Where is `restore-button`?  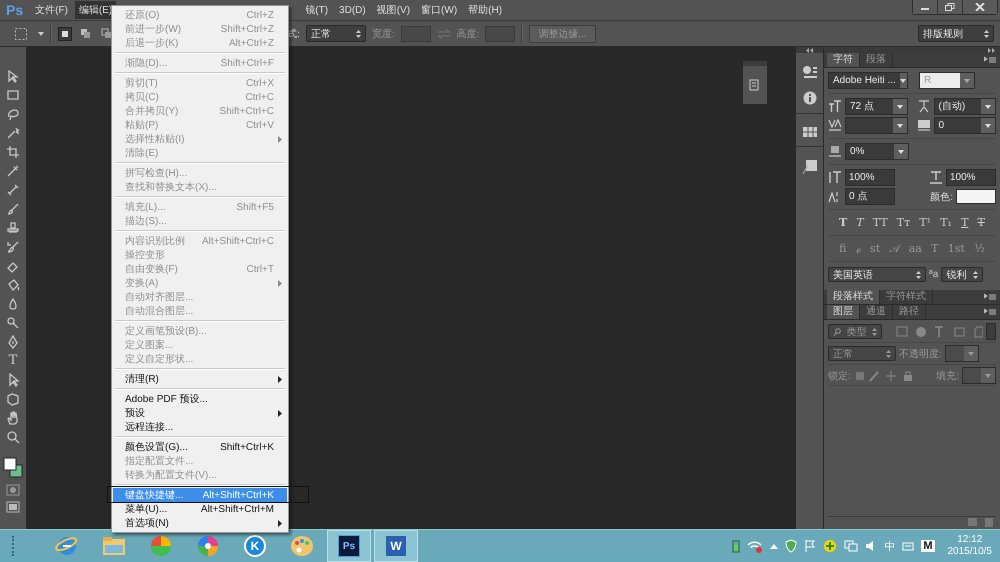
restore-button is located at coordinates (950, 7).